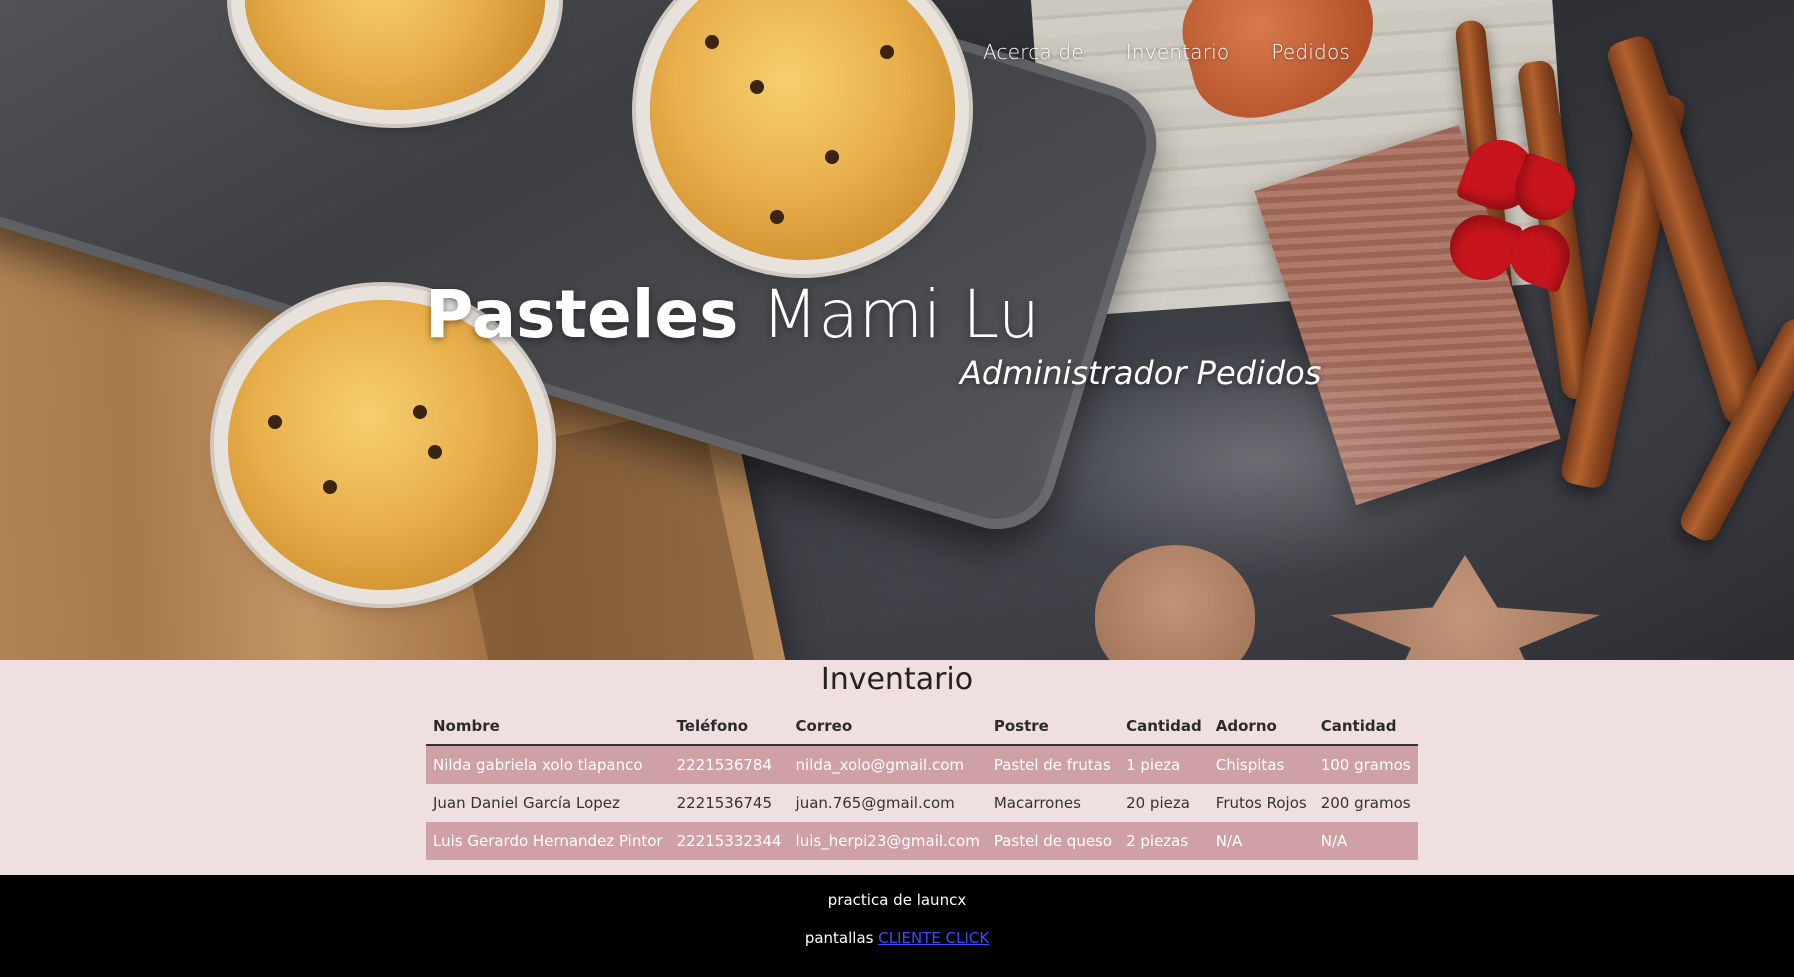  What do you see at coordinates (839, 938) in the screenshot?
I see `footer-prefix: pantallas` at bounding box center [839, 938].